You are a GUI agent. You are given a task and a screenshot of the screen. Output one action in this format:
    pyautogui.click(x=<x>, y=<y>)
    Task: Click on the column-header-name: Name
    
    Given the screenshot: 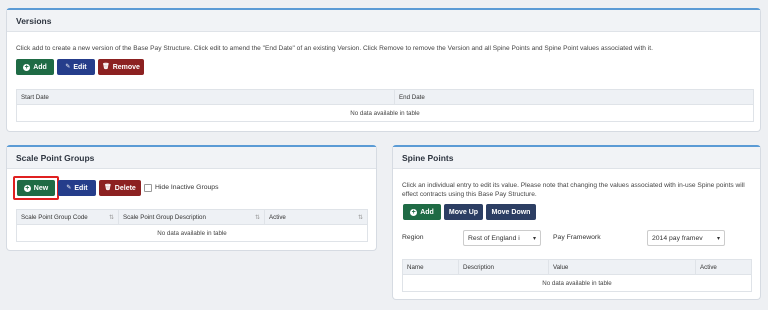 What is the action you would take?
    pyautogui.click(x=430, y=267)
    